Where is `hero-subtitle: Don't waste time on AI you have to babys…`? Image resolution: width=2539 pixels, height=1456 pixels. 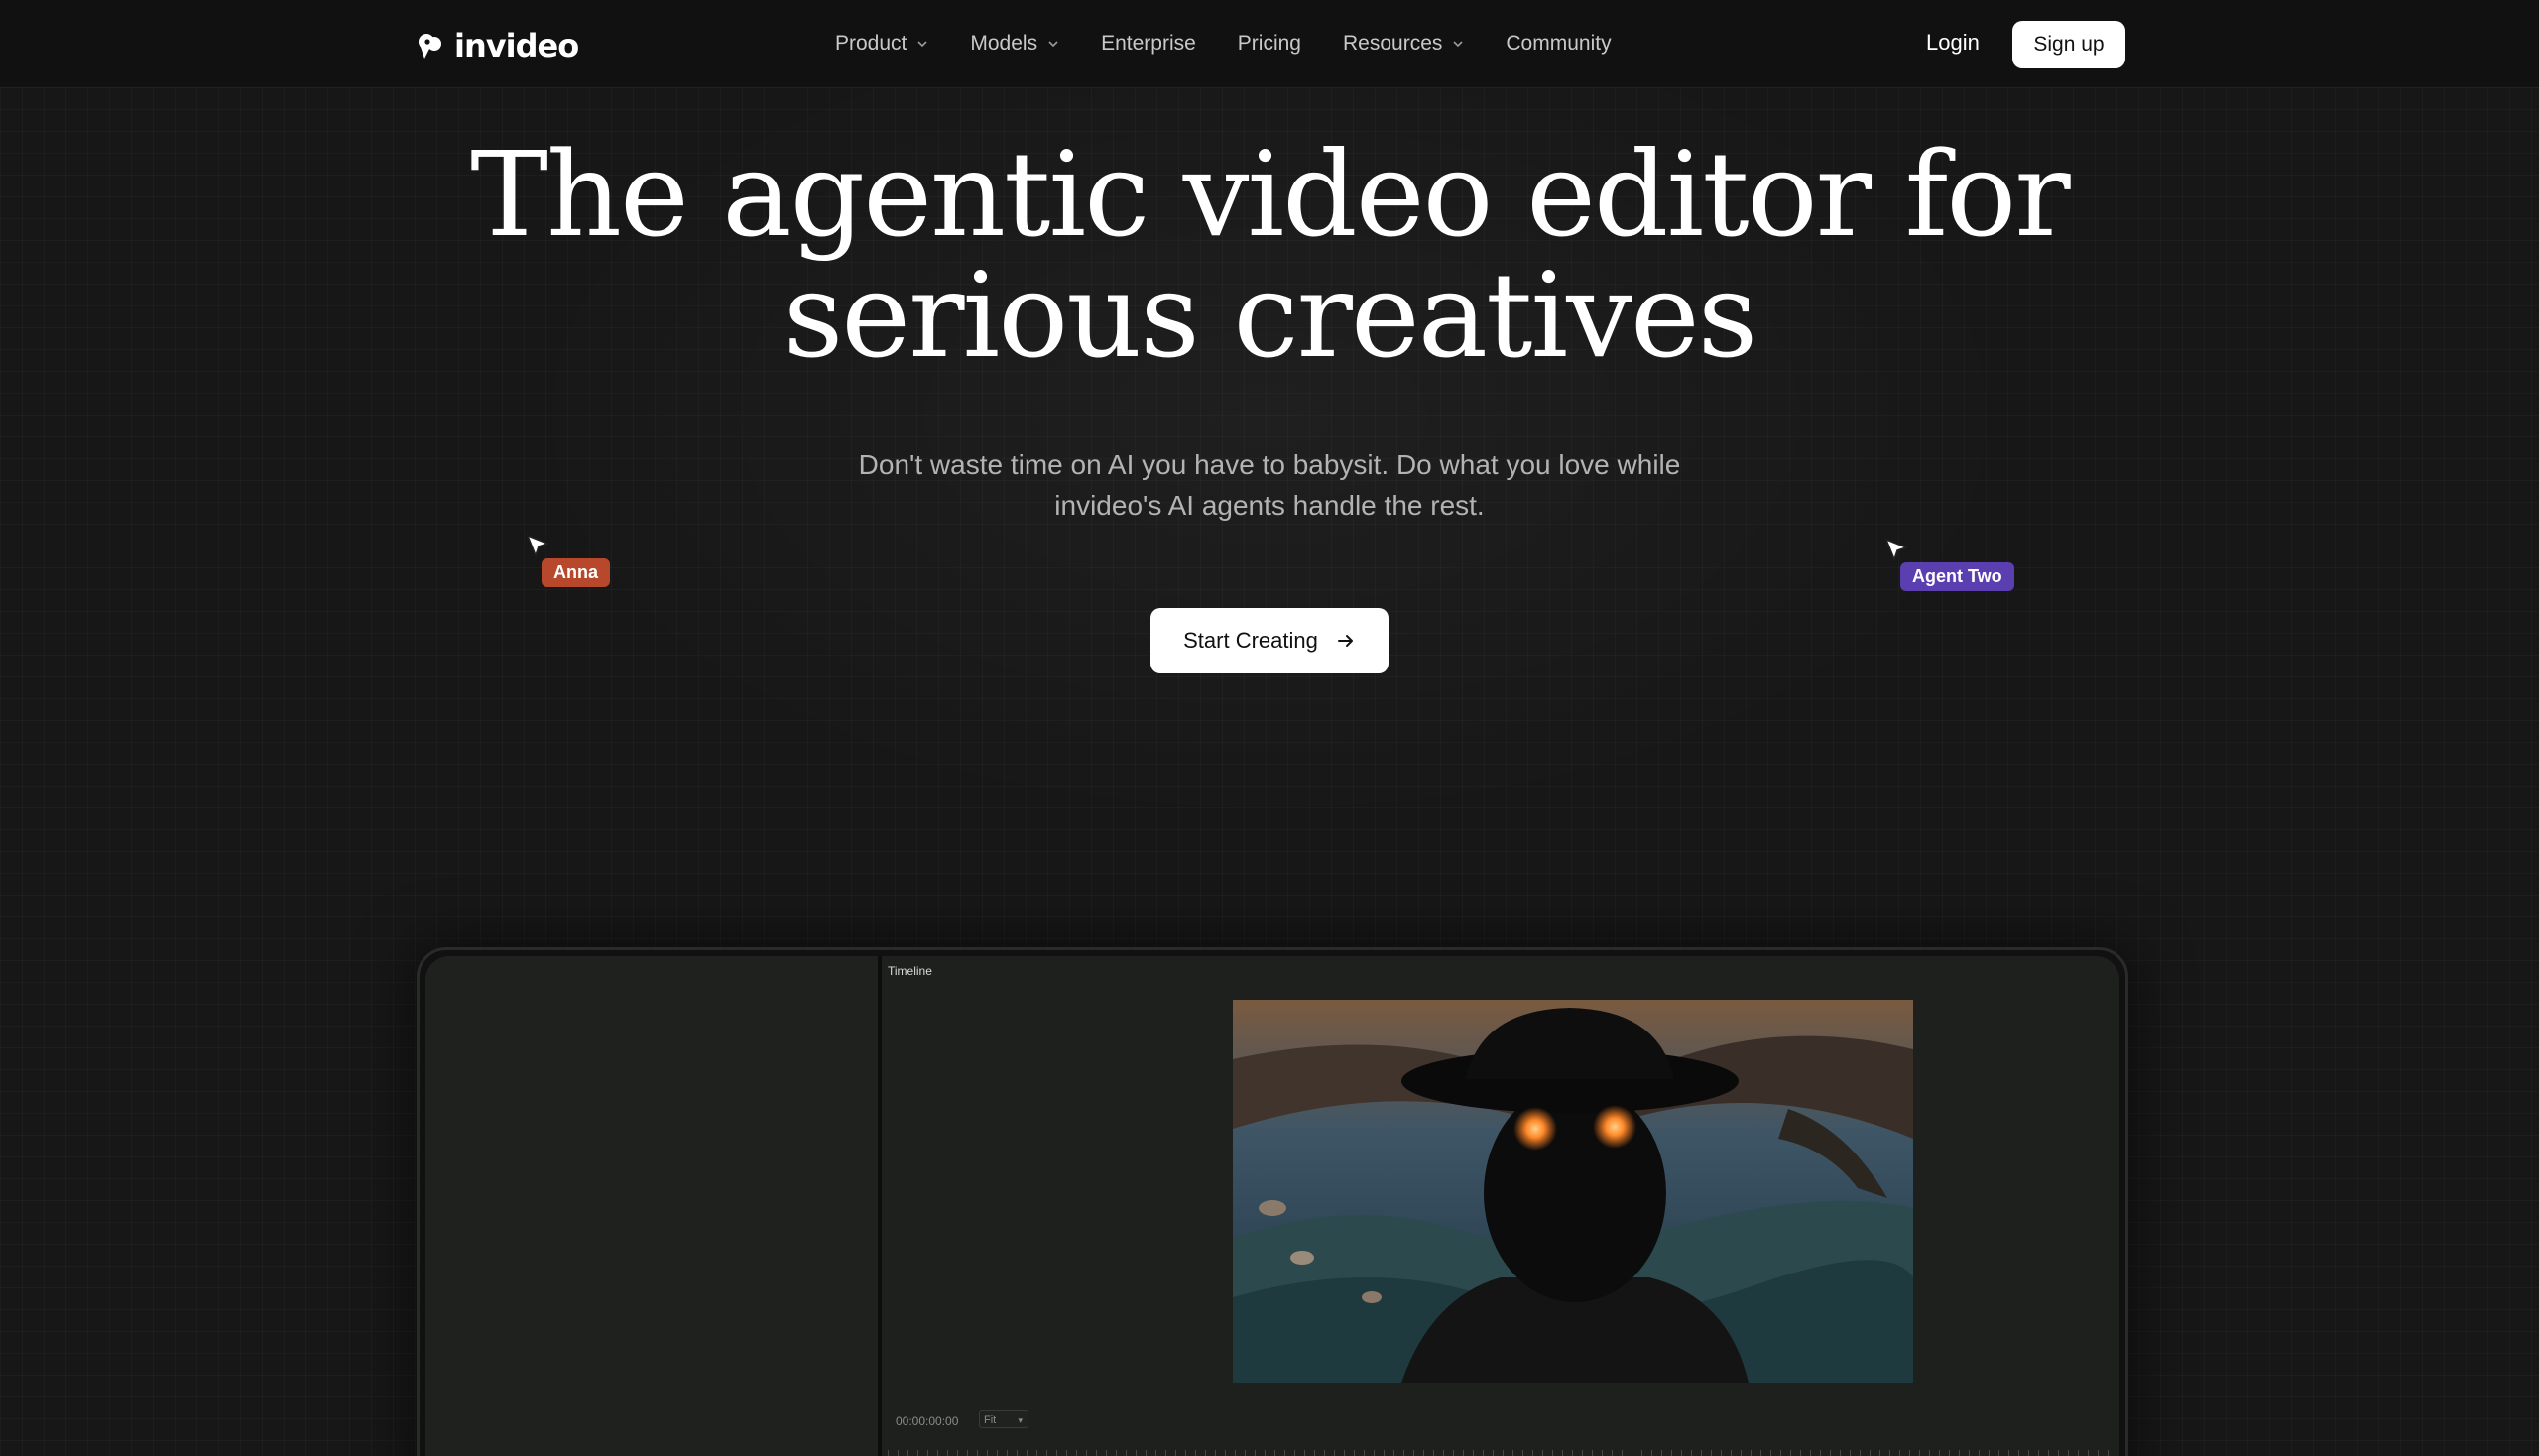 hero-subtitle: Don't waste time on AI you have to babys… is located at coordinates (1269, 485).